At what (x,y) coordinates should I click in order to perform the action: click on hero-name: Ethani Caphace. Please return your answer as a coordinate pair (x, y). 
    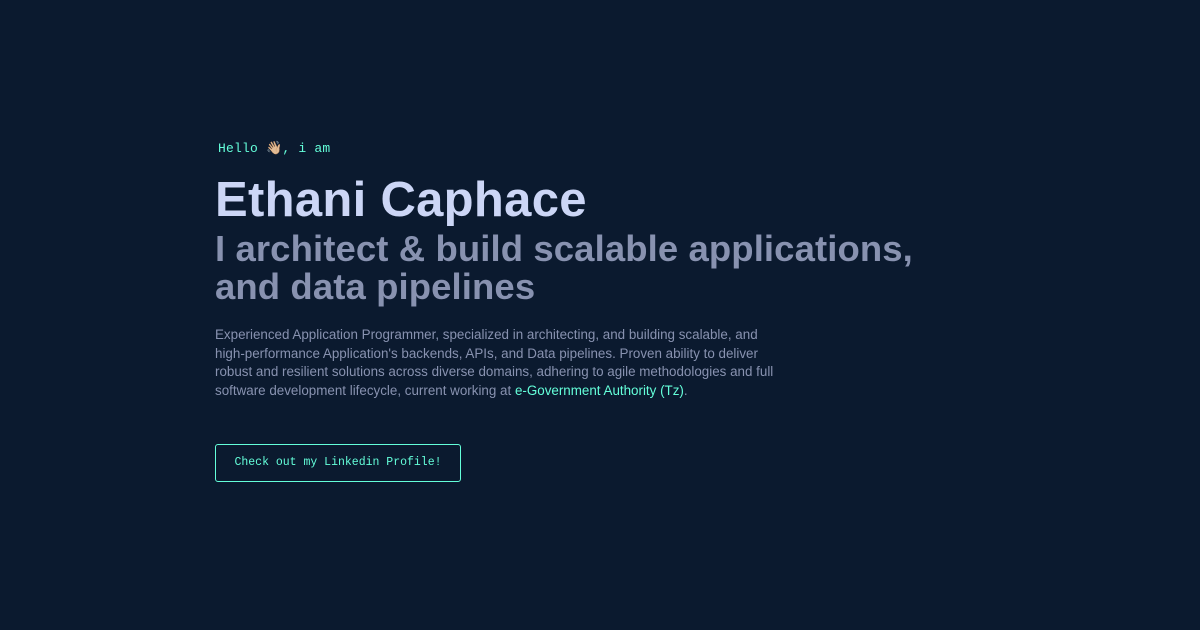
    Looking at the image, I should click on (401, 200).